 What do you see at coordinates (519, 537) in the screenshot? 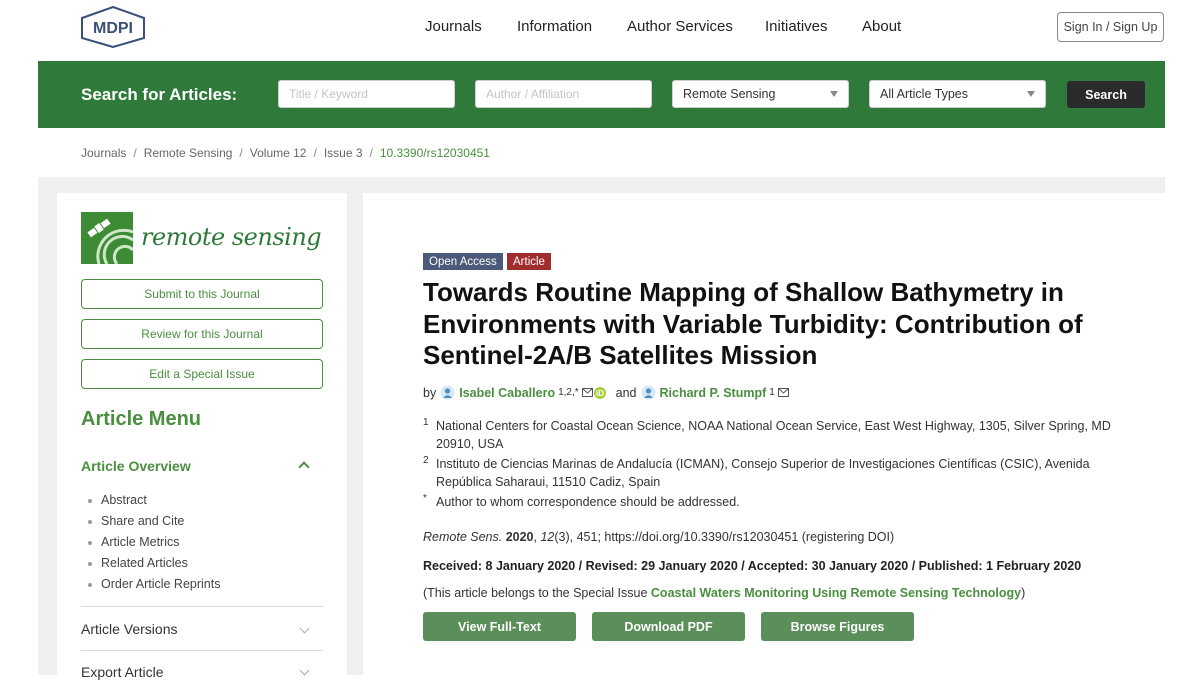
I see `citation-year: 2020` at bounding box center [519, 537].